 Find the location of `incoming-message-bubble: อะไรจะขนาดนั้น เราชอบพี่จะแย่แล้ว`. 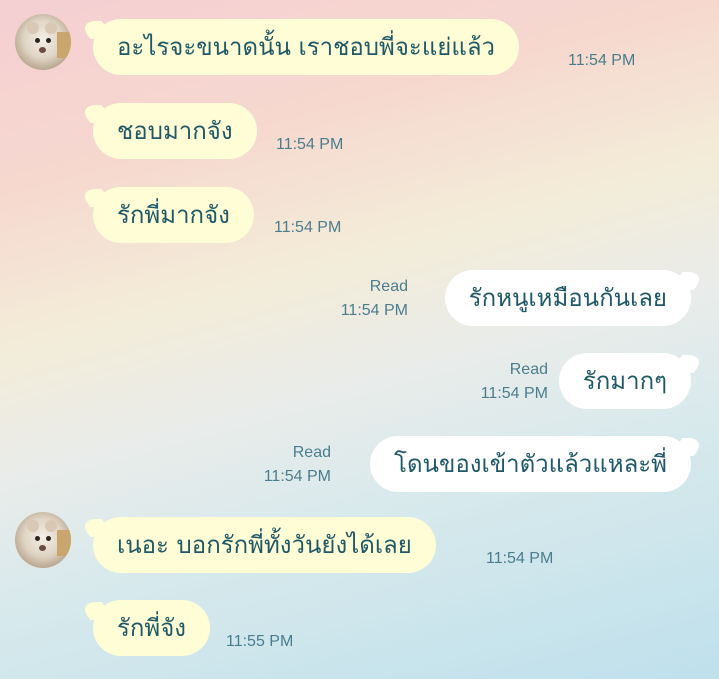

incoming-message-bubble: อะไรจะขนาดนั้น เราชอบพี่จะแย่แล้ว is located at coordinates (306, 47).